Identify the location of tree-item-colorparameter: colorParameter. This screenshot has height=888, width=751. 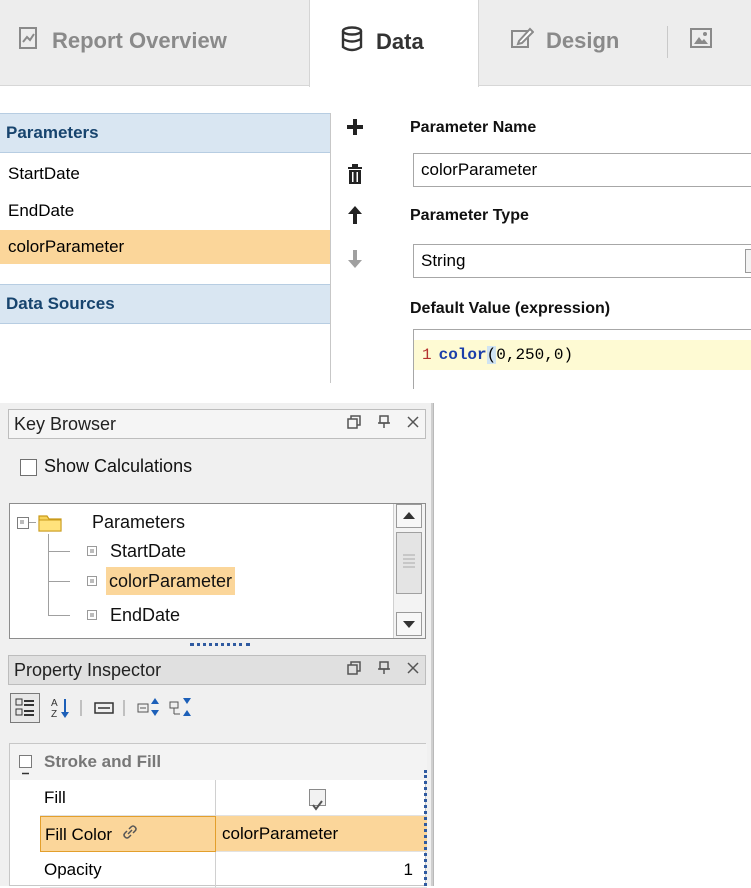
(171, 581).